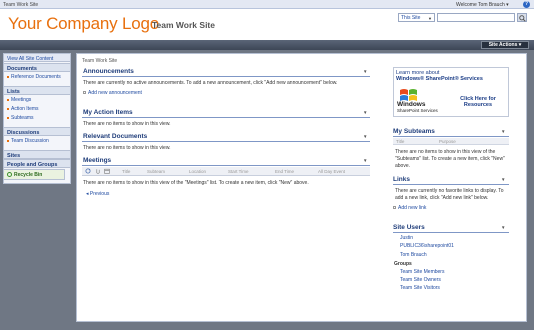 The height and width of the screenshot is (330, 534). What do you see at coordinates (83, 24) in the screenshot?
I see `company-logo: Your Company Logo` at bounding box center [83, 24].